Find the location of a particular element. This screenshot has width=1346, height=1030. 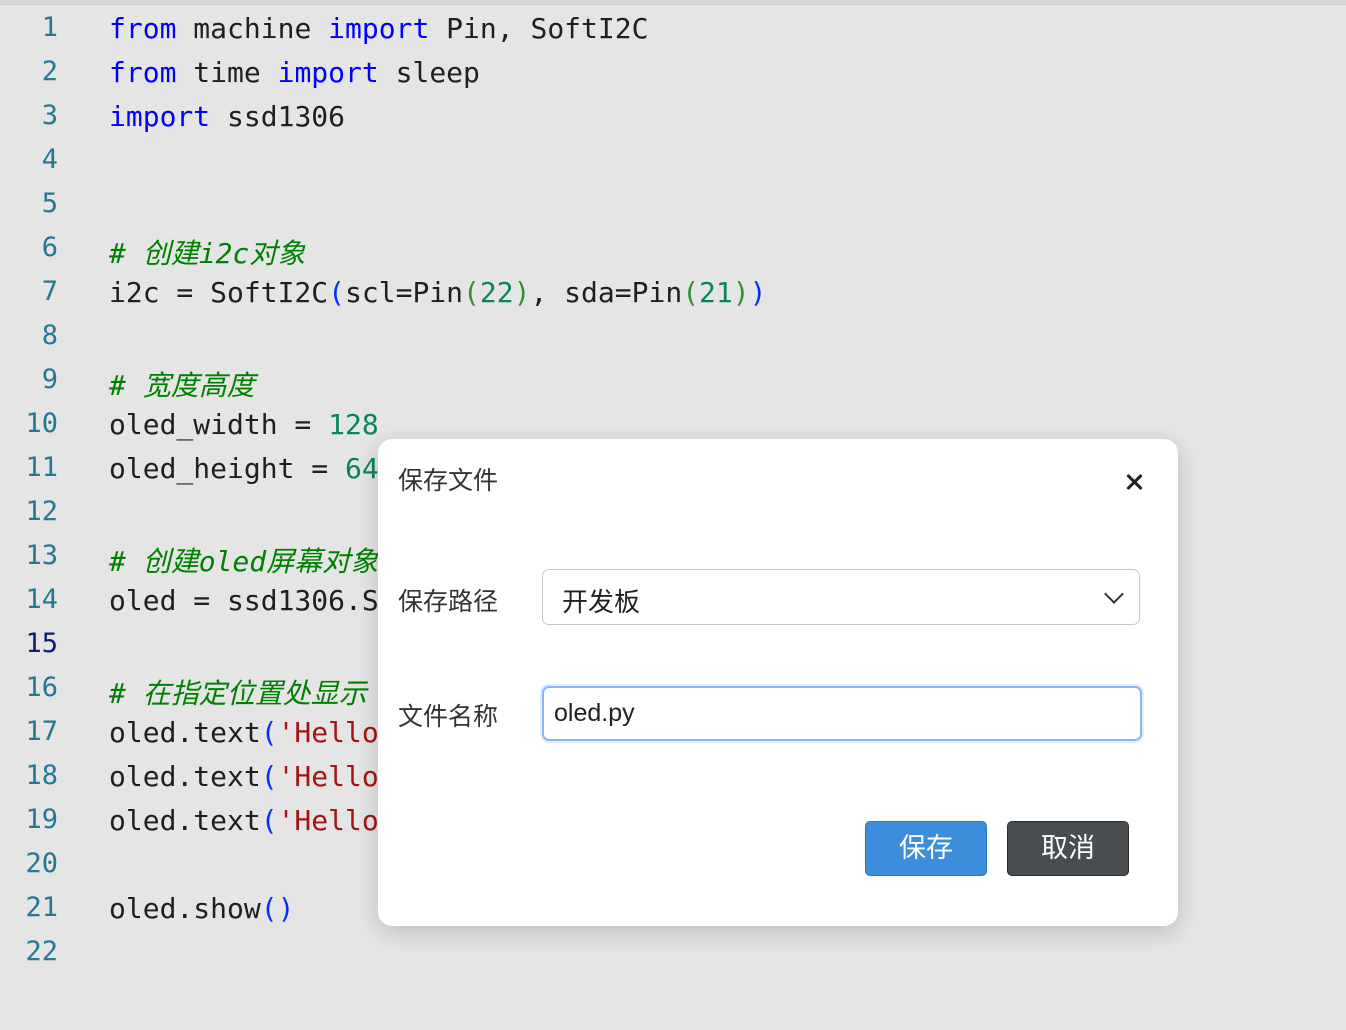

code-text: # 在指定位置处显示 is located at coordinates (238, 692).